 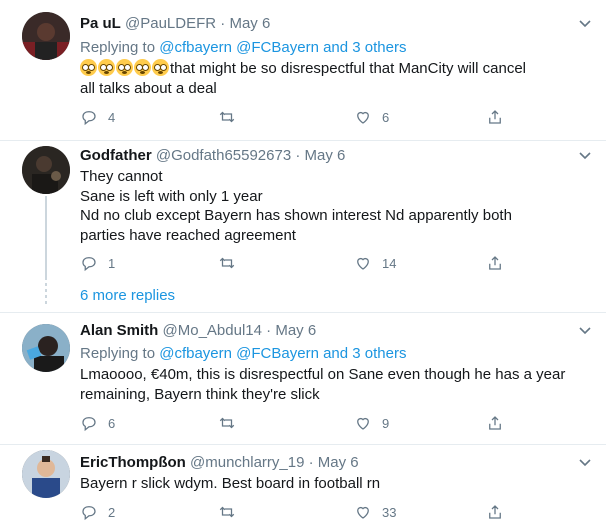 I want to click on tweet-actions: 4 6, so click(x=295, y=117).